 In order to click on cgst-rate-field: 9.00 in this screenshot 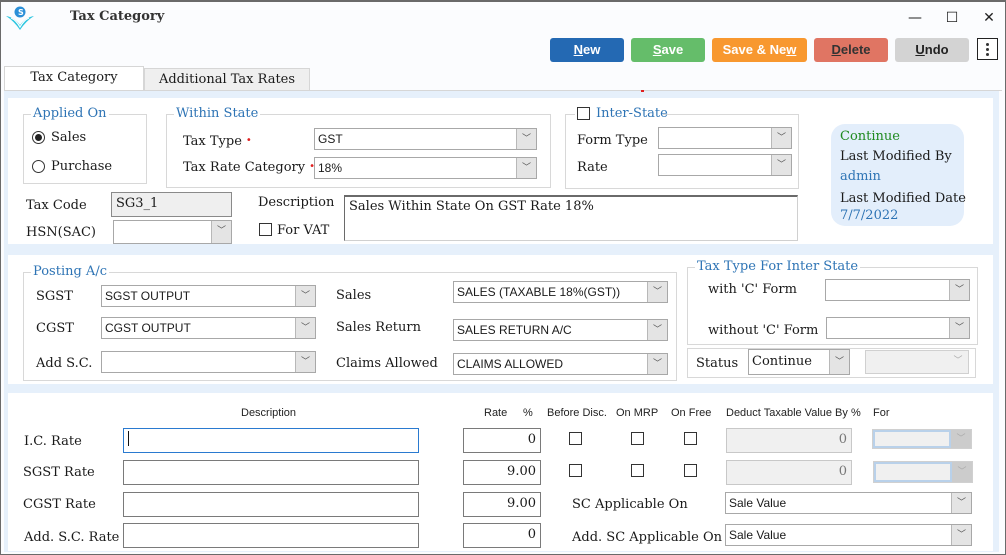, I will do `click(502, 504)`.